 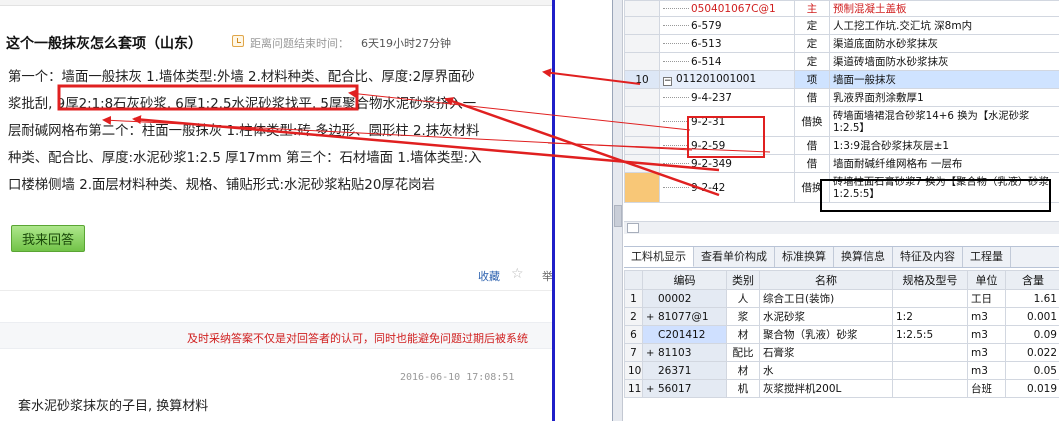 I want to click on item-code: 9-2-59, so click(x=727, y=145).